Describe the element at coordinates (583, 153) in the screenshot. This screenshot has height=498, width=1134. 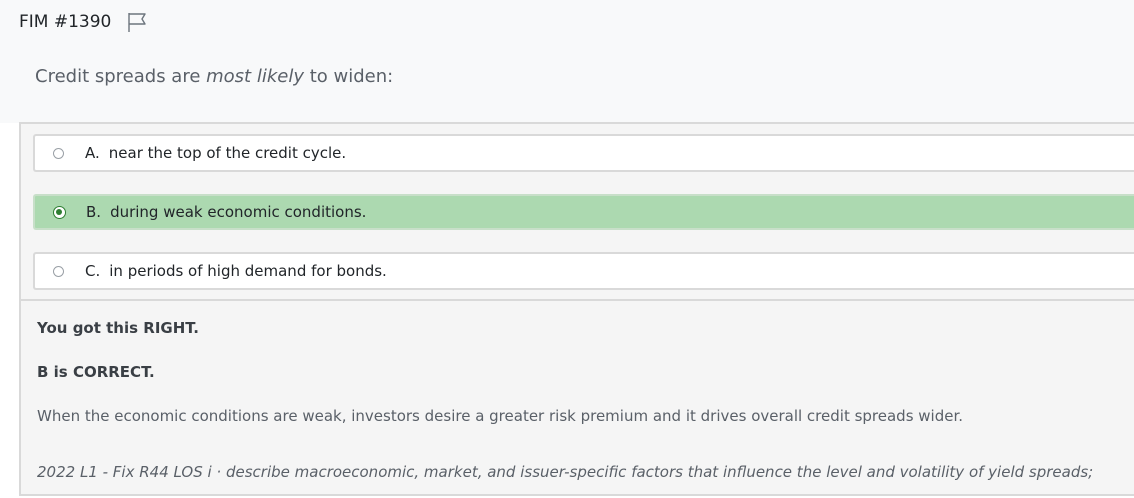
I see `choice-a: A. near the top of the credit cycle.` at that location.